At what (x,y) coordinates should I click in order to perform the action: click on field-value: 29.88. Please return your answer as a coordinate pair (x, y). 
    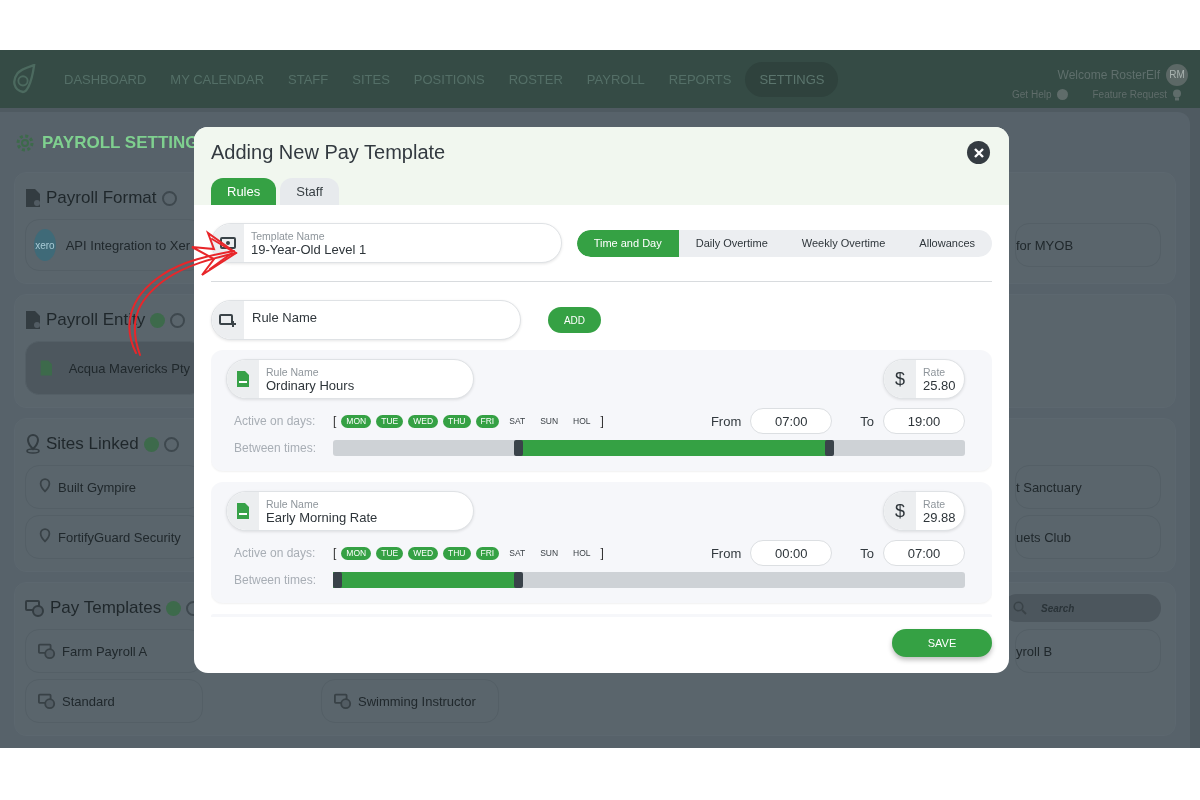
    Looking at the image, I should click on (939, 517).